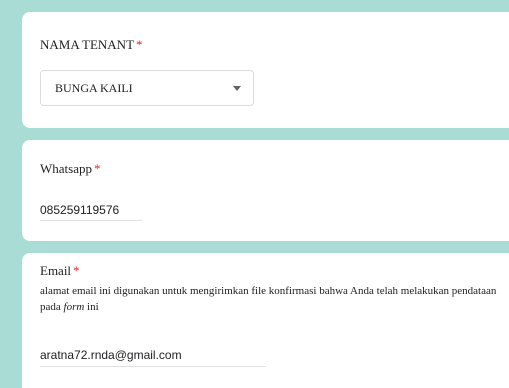 Image resolution: width=509 pixels, height=388 pixels. I want to click on whatsapp-input-underline, so click(91, 220).